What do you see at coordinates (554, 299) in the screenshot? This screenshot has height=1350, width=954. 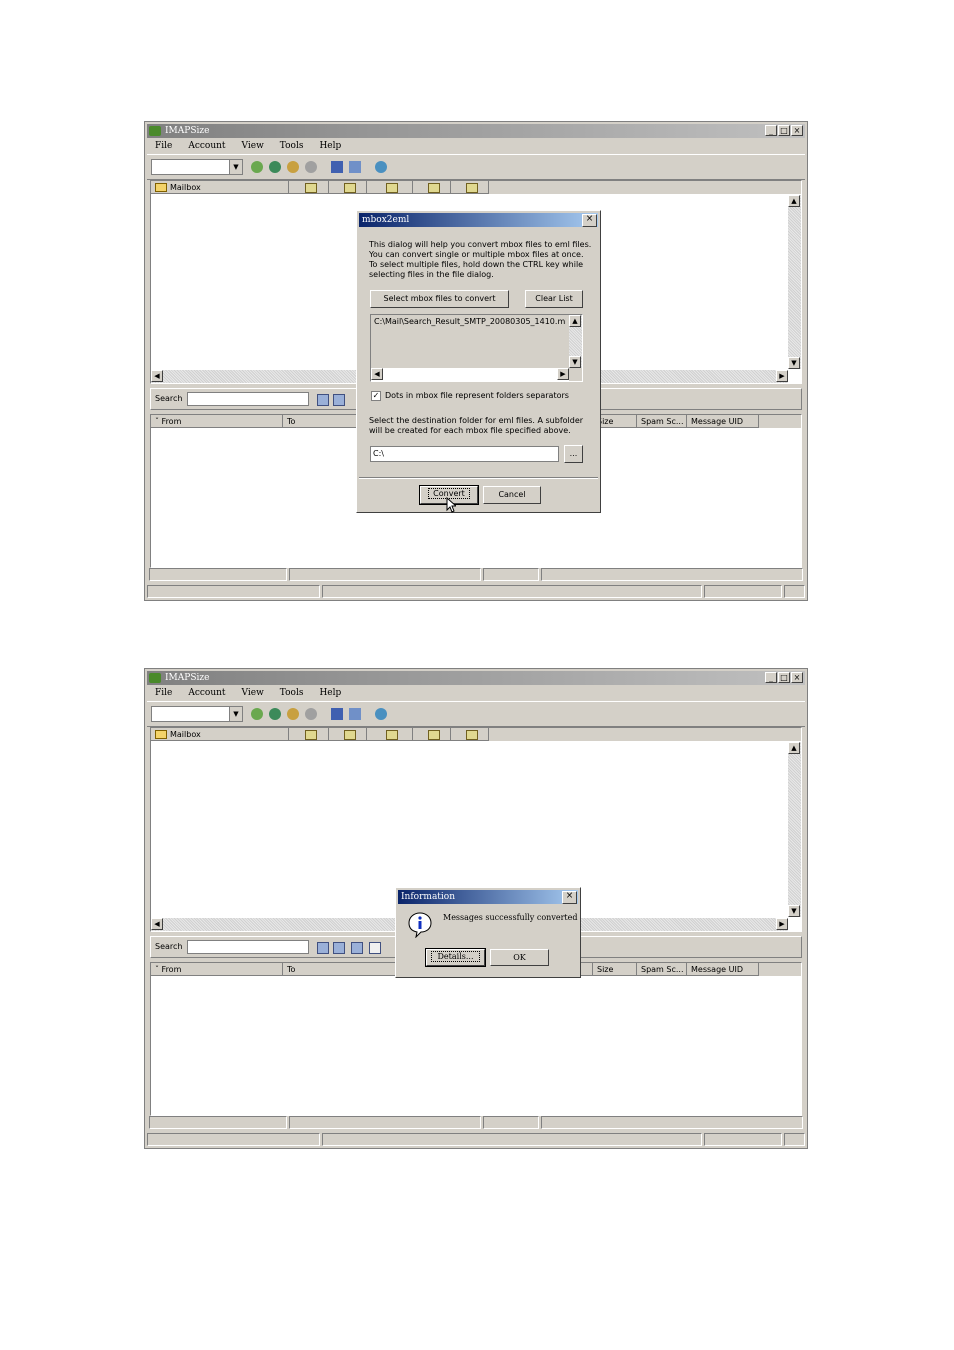 I see `clear-list-button: Clear List` at bounding box center [554, 299].